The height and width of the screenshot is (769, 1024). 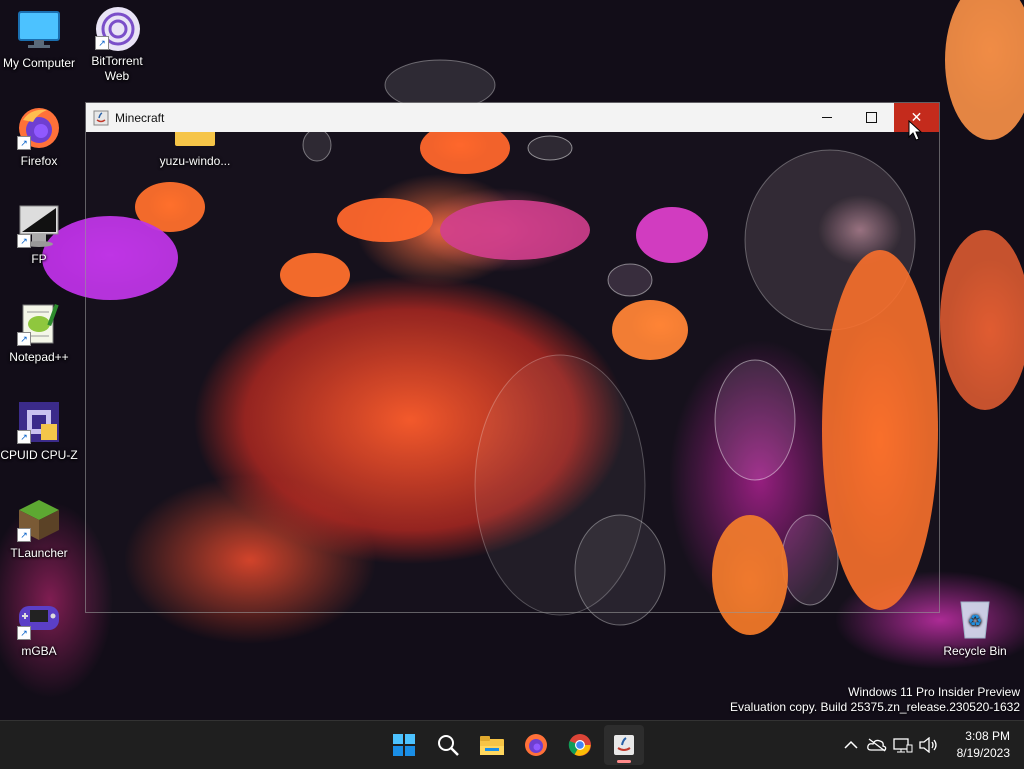 I want to click on cloud-offline-icon, so click(x=877, y=745).